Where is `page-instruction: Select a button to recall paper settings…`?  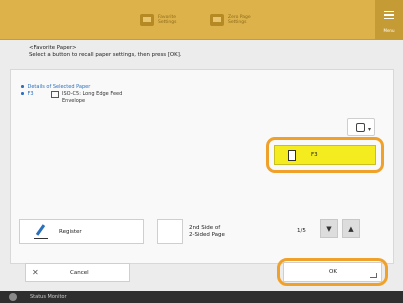 page-instruction: Select a button to recall paper settings… is located at coordinates (105, 55).